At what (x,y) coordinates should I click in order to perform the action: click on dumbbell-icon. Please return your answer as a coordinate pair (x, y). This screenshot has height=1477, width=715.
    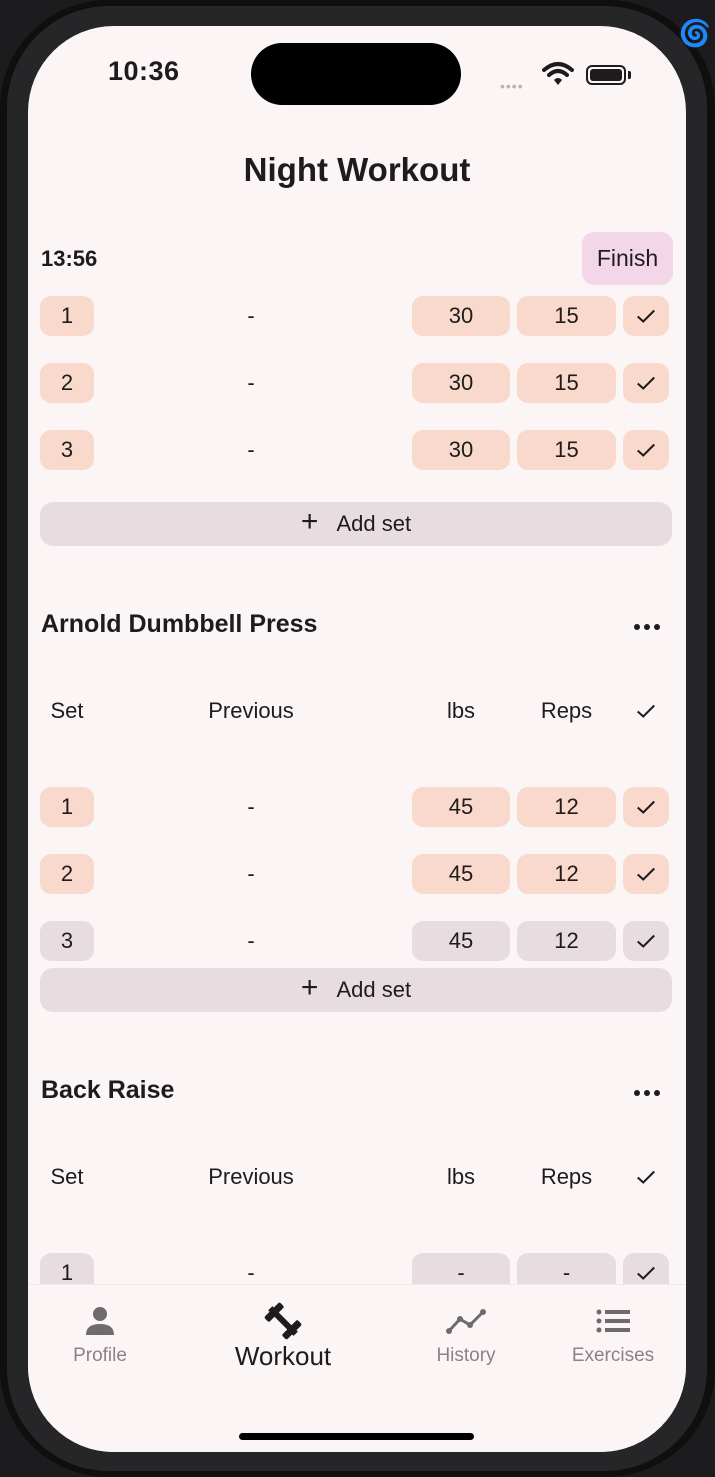
    Looking at the image, I should click on (283, 1321).